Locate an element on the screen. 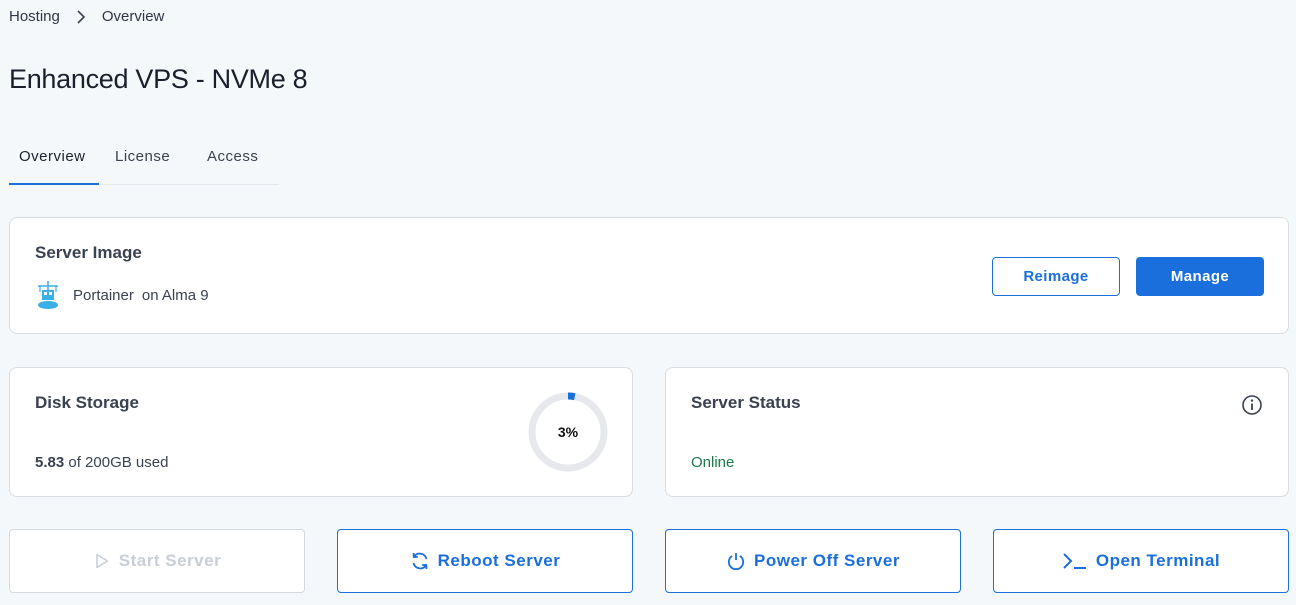 The width and height of the screenshot is (1296, 605). chevron-right-icon is located at coordinates (81, 16).